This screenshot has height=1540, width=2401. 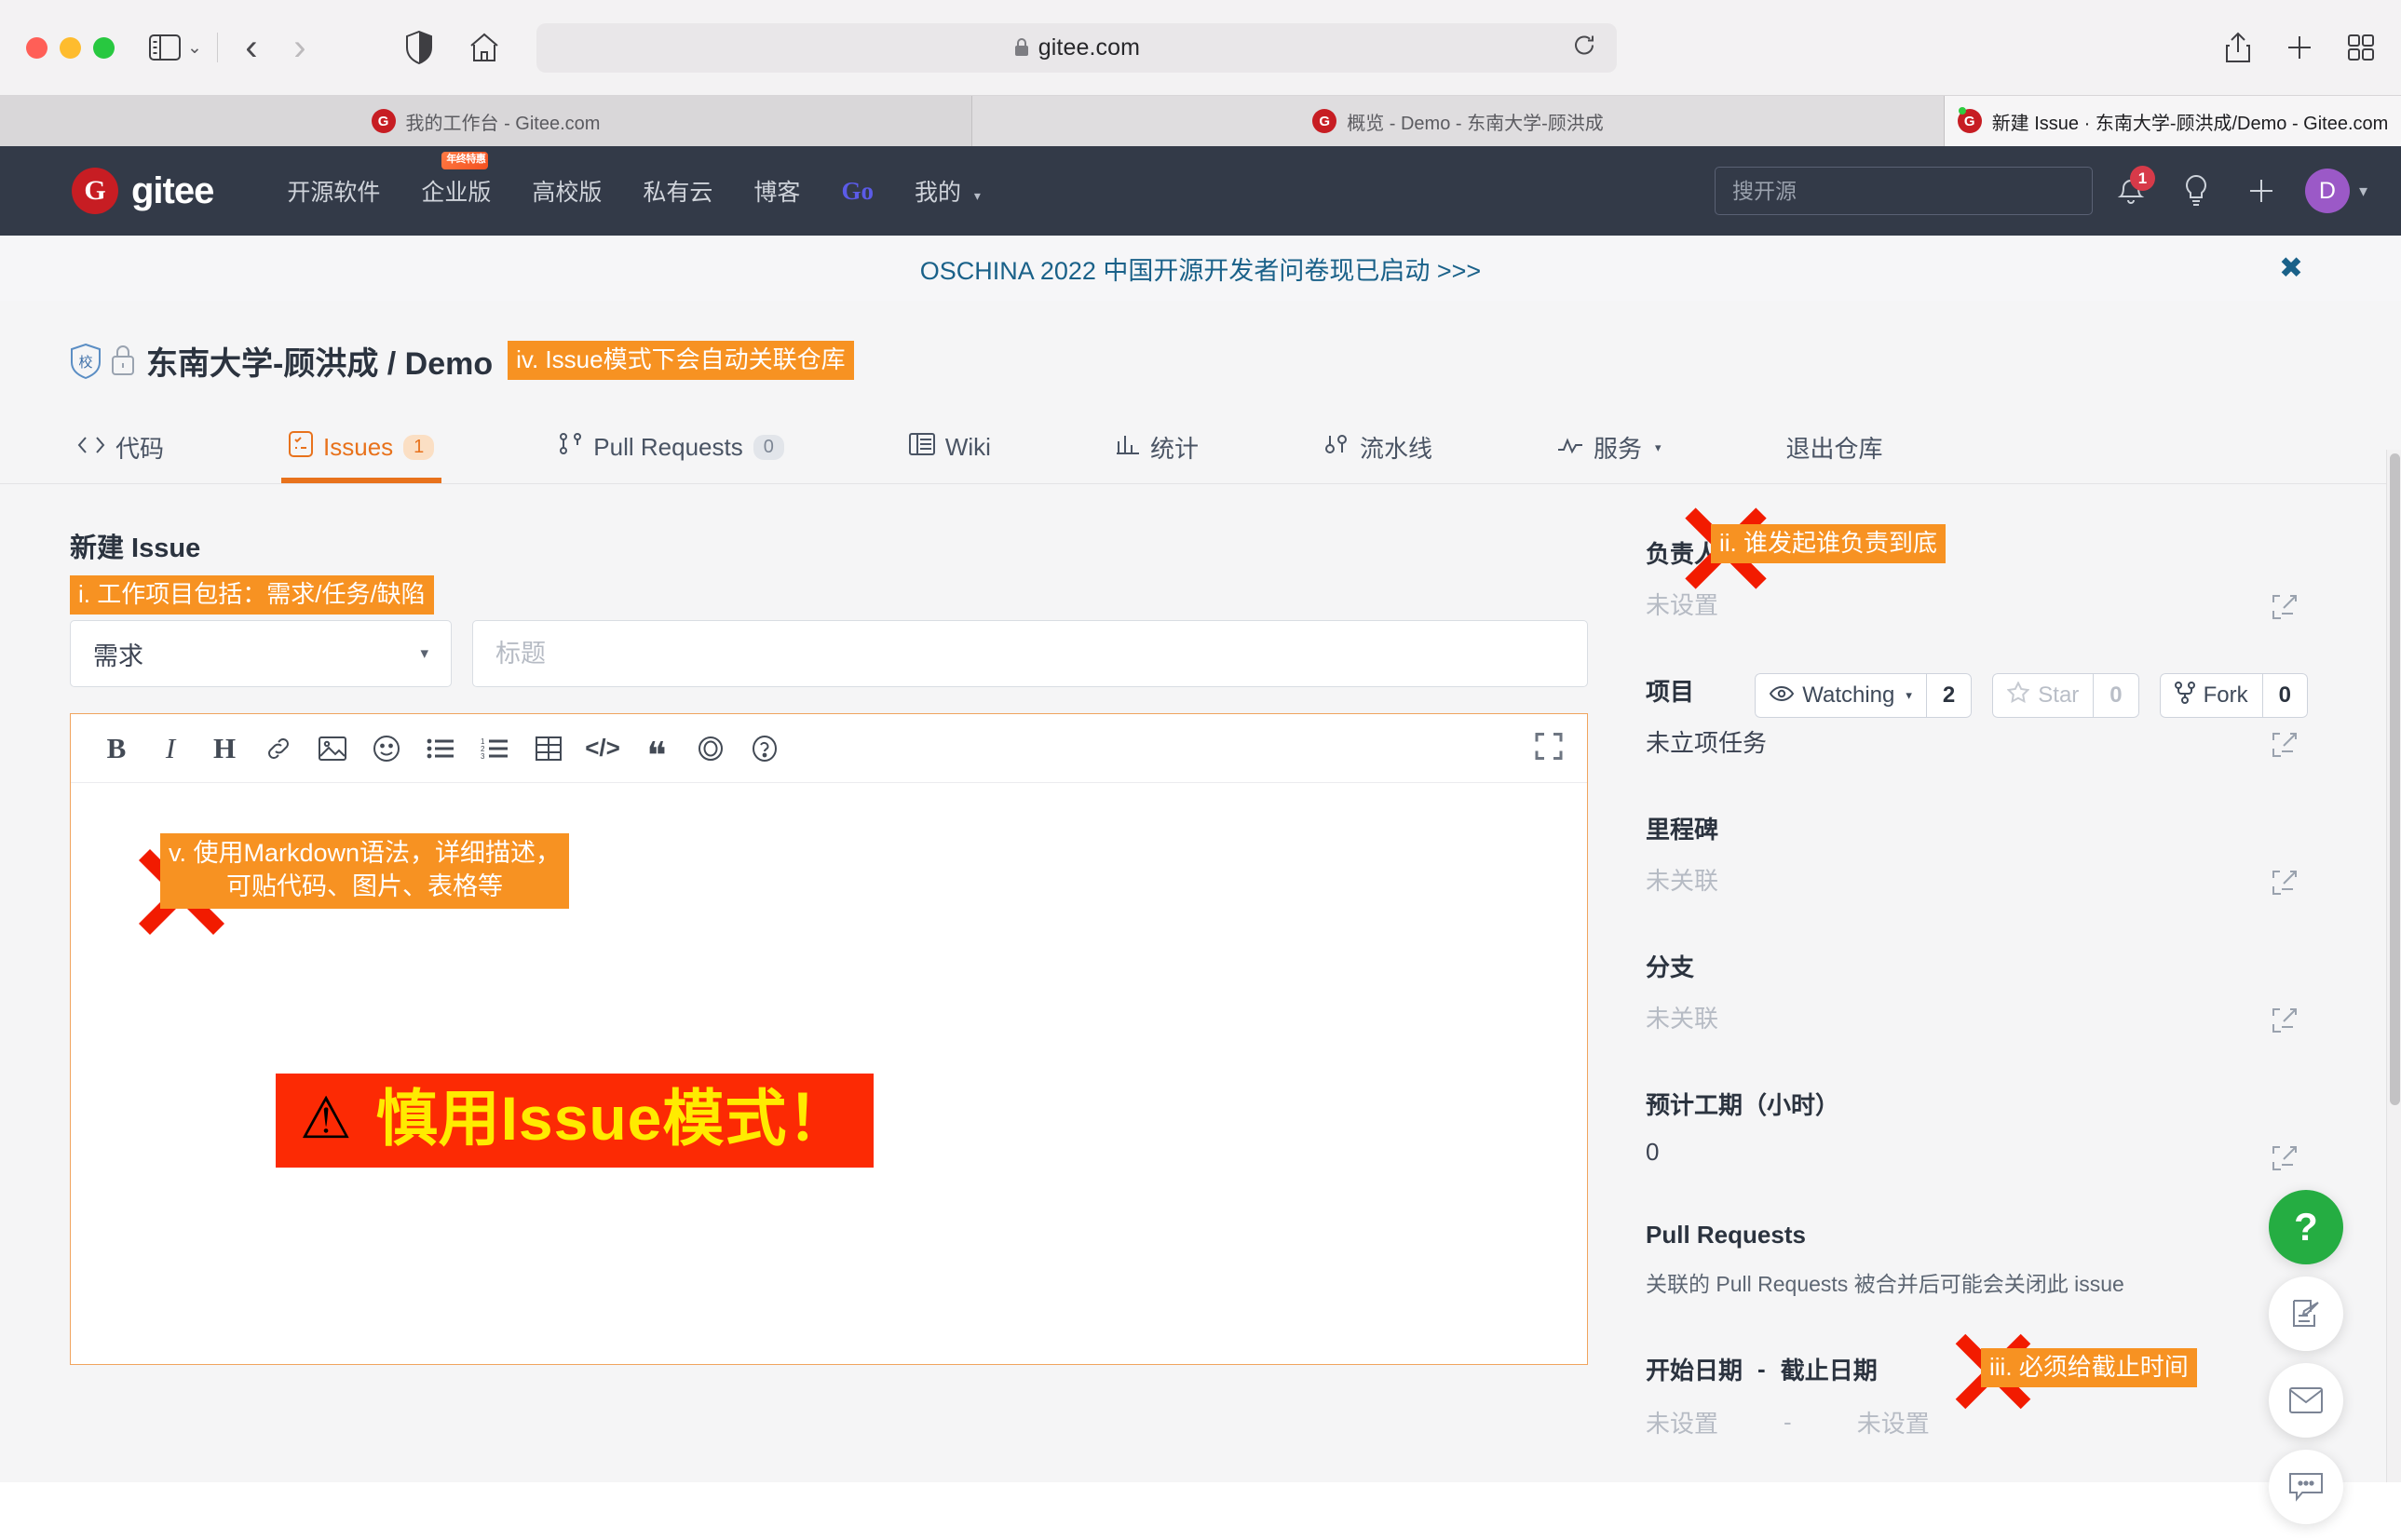 I want to click on tab-services: 服务 ▾, so click(x=1609, y=448).